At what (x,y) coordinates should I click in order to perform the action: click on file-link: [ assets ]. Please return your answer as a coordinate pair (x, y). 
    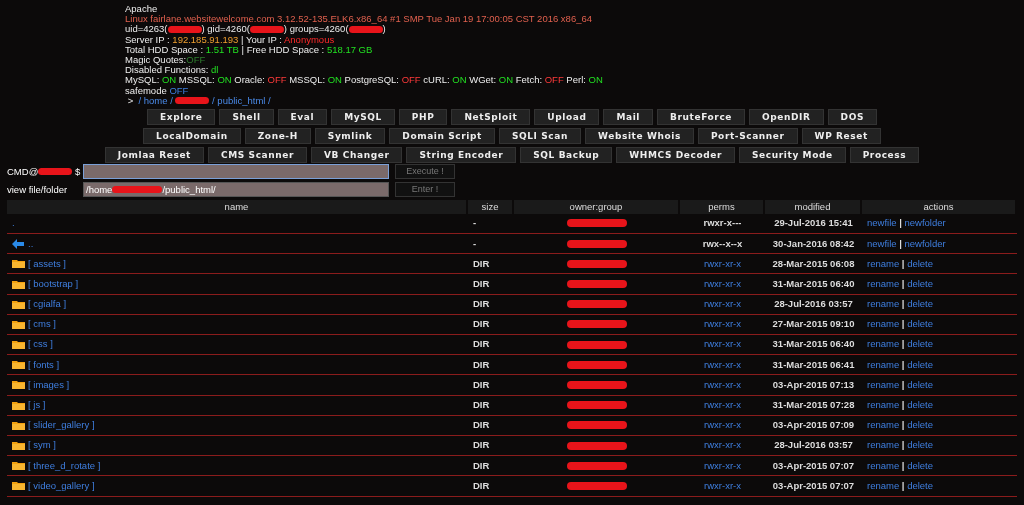
    Looking at the image, I should click on (47, 263).